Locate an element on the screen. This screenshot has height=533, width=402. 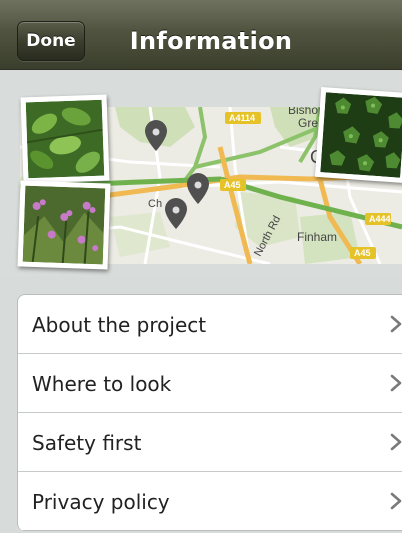
road-badge-a444: A444 is located at coordinates (380, 219).